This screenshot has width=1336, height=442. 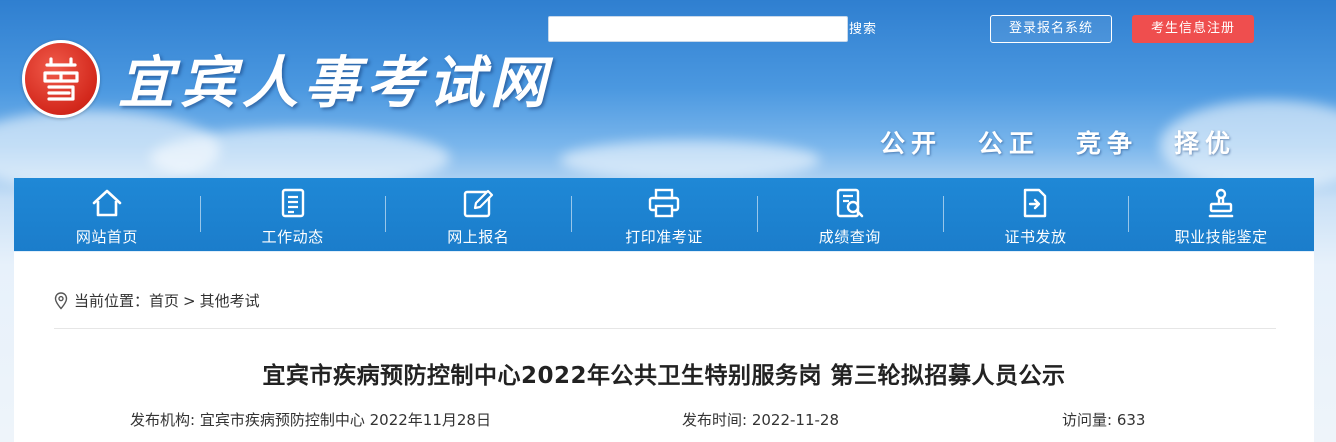 I want to click on search-document-icon, so click(x=850, y=203).